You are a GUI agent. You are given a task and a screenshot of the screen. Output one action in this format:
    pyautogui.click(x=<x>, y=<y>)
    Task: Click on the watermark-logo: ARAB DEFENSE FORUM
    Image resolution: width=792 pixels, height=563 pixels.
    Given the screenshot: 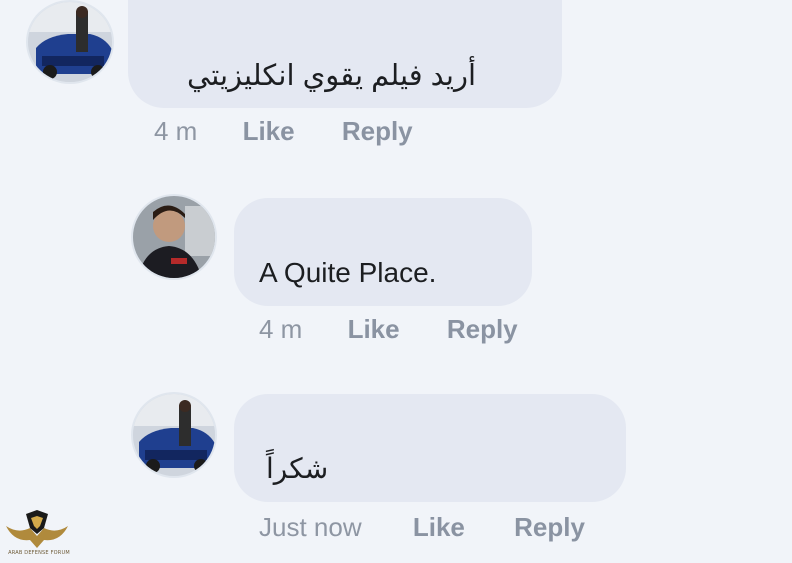 What is the action you would take?
    pyautogui.click(x=37, y=535)
    